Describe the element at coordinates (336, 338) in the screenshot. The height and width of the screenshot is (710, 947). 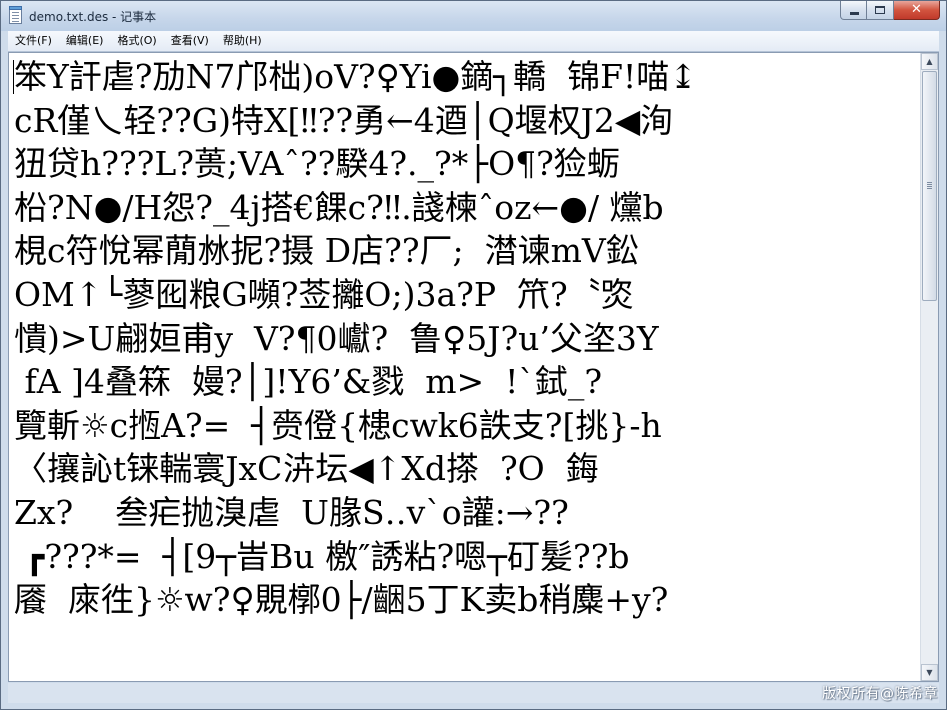
I see `text-line: 憒)>U翩姮甫y V?¶0巘? 鲁♀5J?u’父垐3Y` at that location.